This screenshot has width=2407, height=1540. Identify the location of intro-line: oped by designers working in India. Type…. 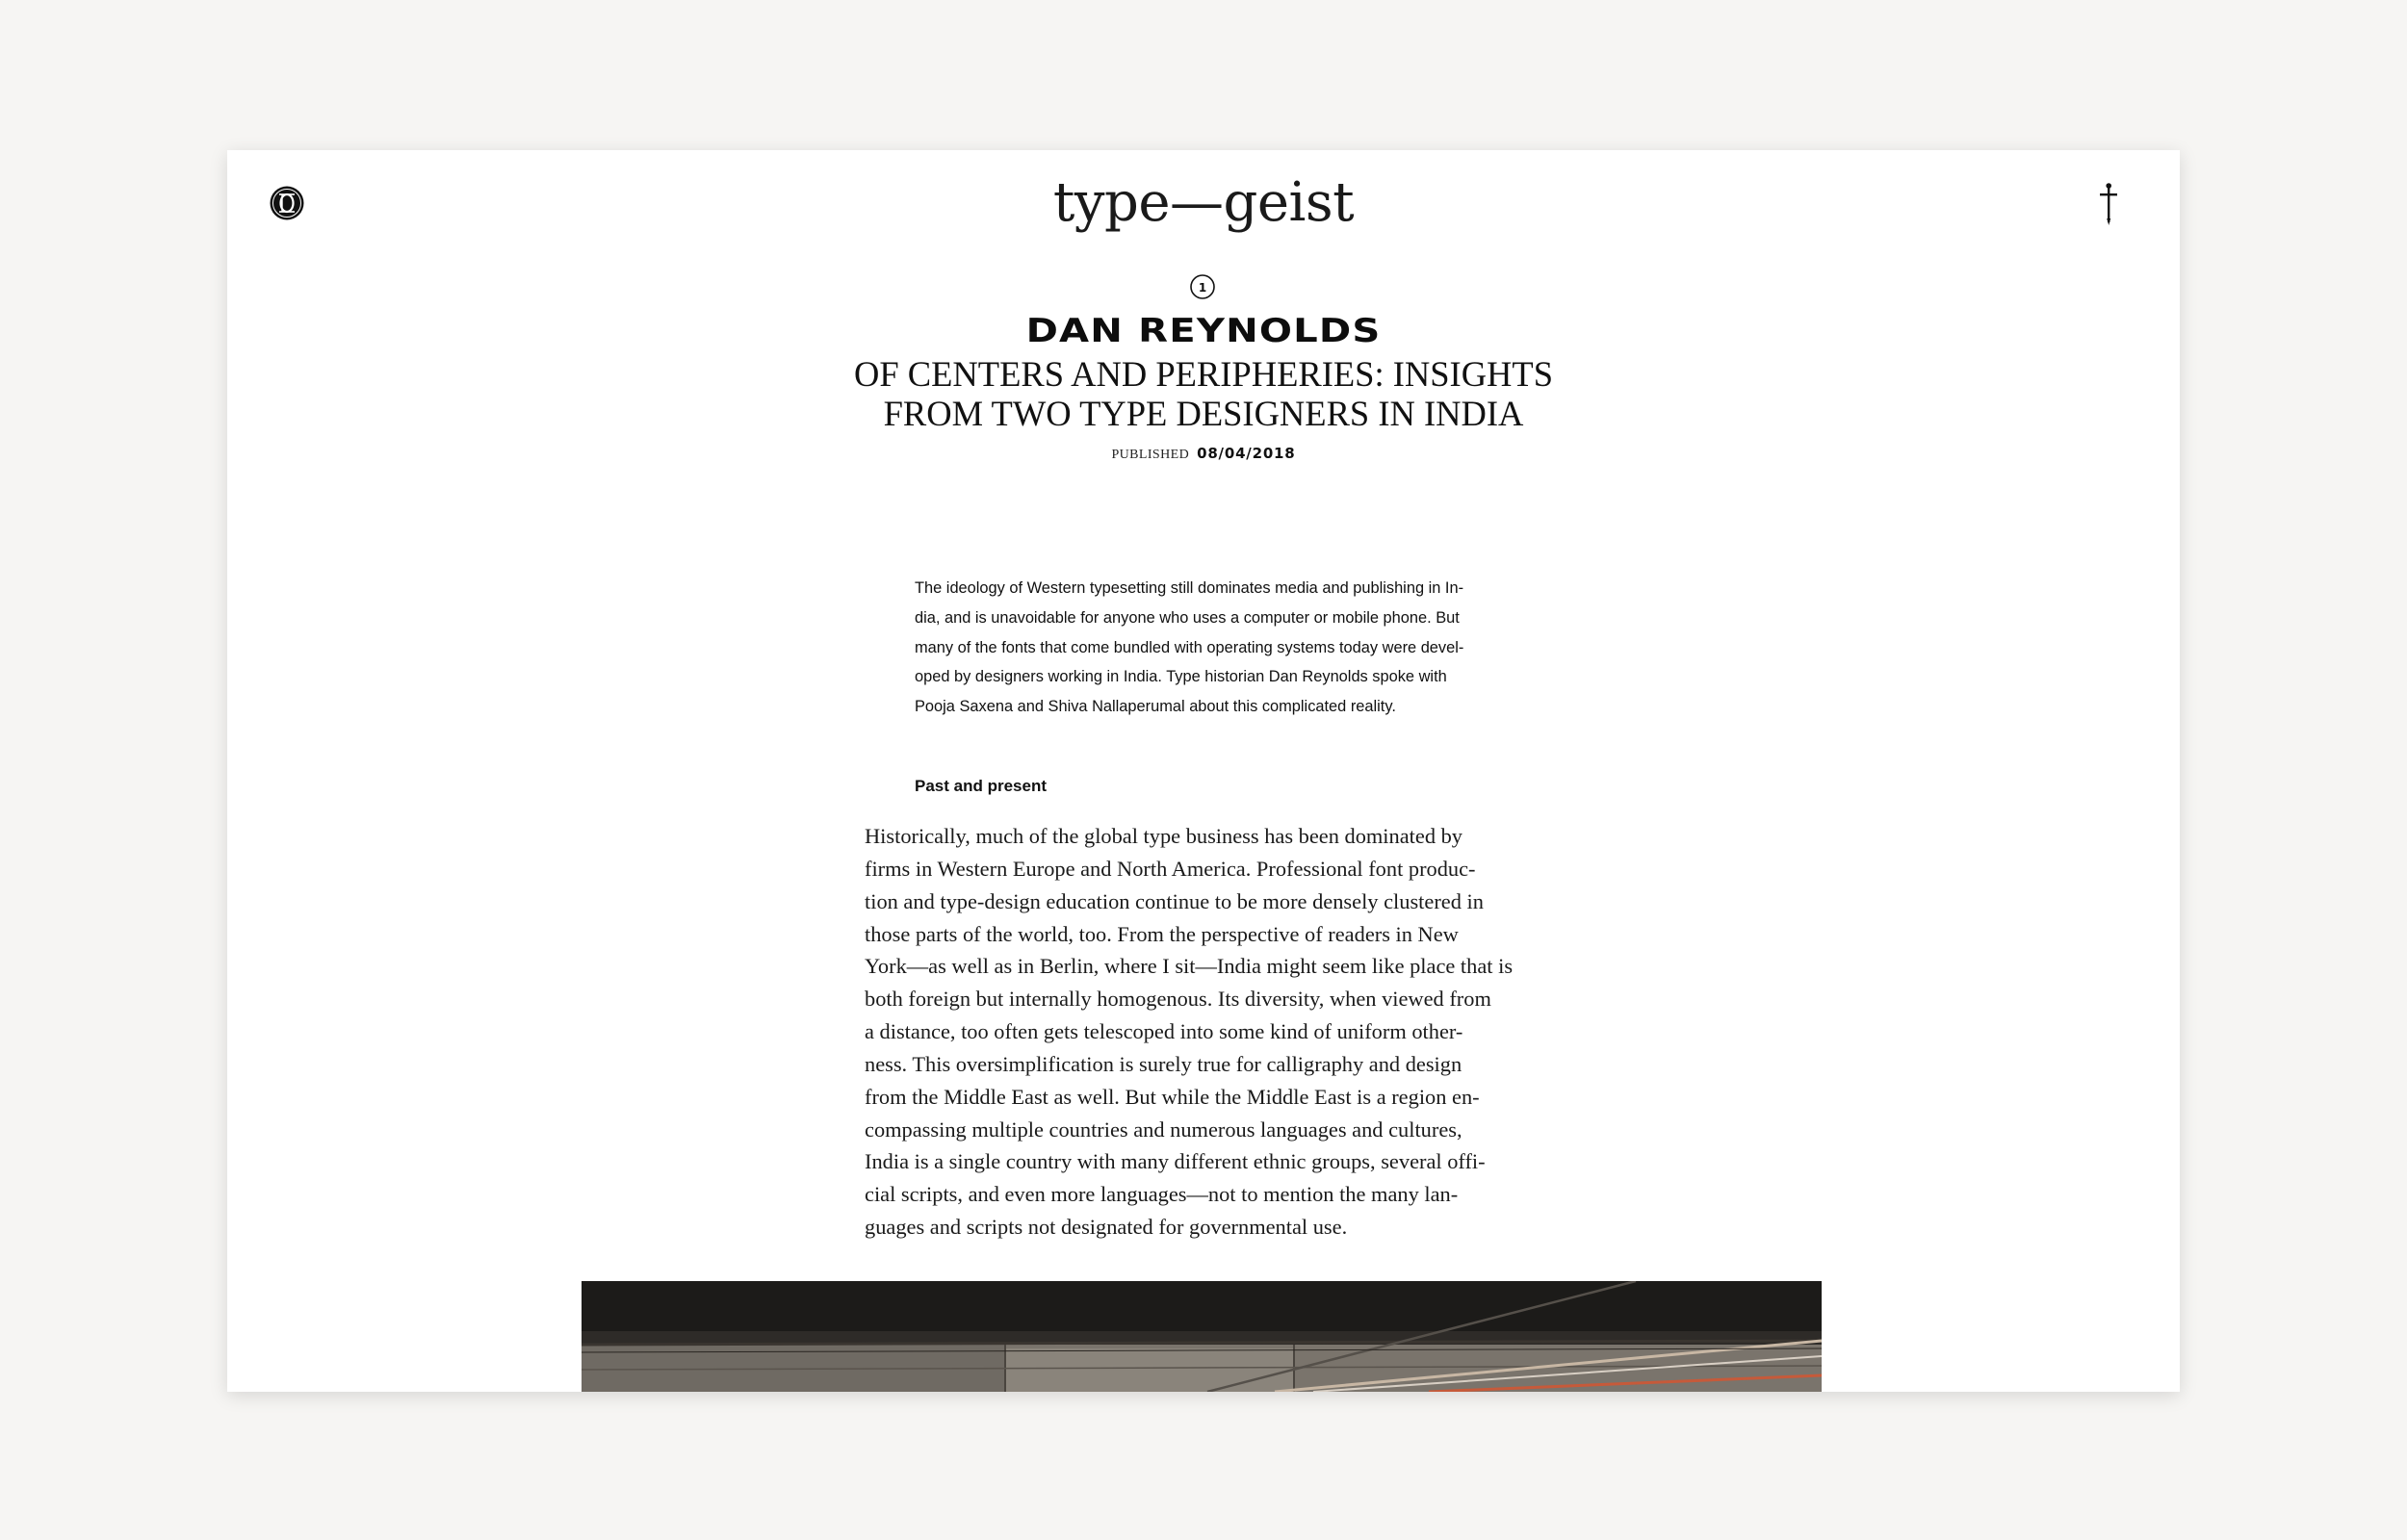
(1181, 677).